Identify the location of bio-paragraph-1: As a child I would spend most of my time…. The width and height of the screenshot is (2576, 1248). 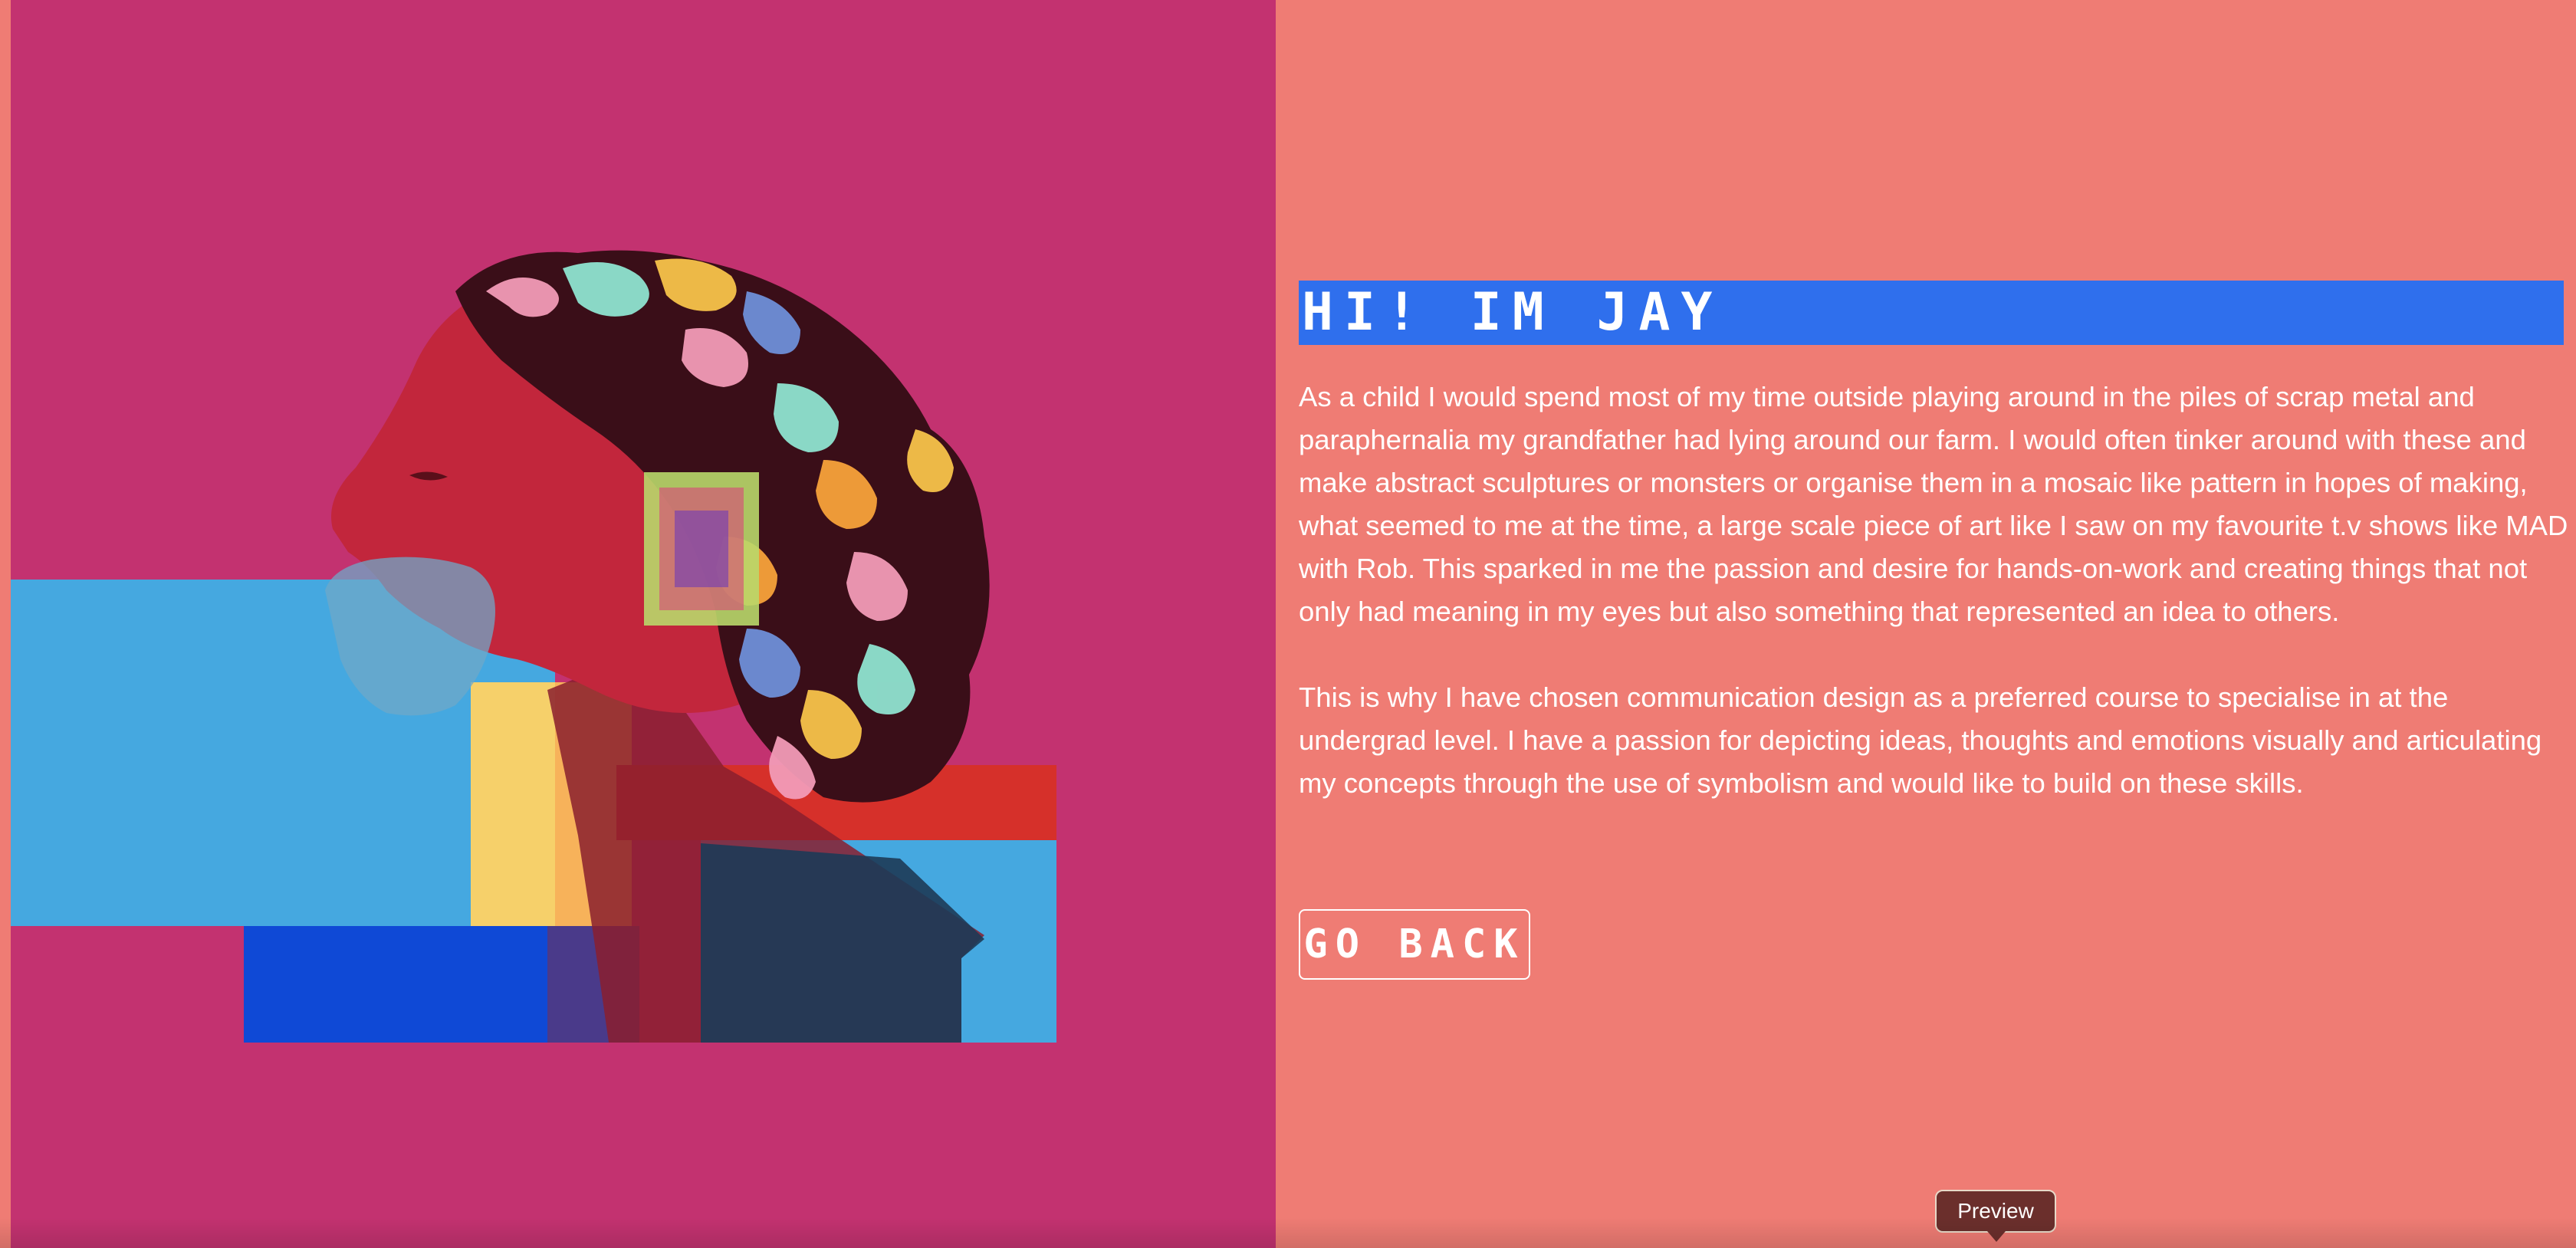
(1934, 504).